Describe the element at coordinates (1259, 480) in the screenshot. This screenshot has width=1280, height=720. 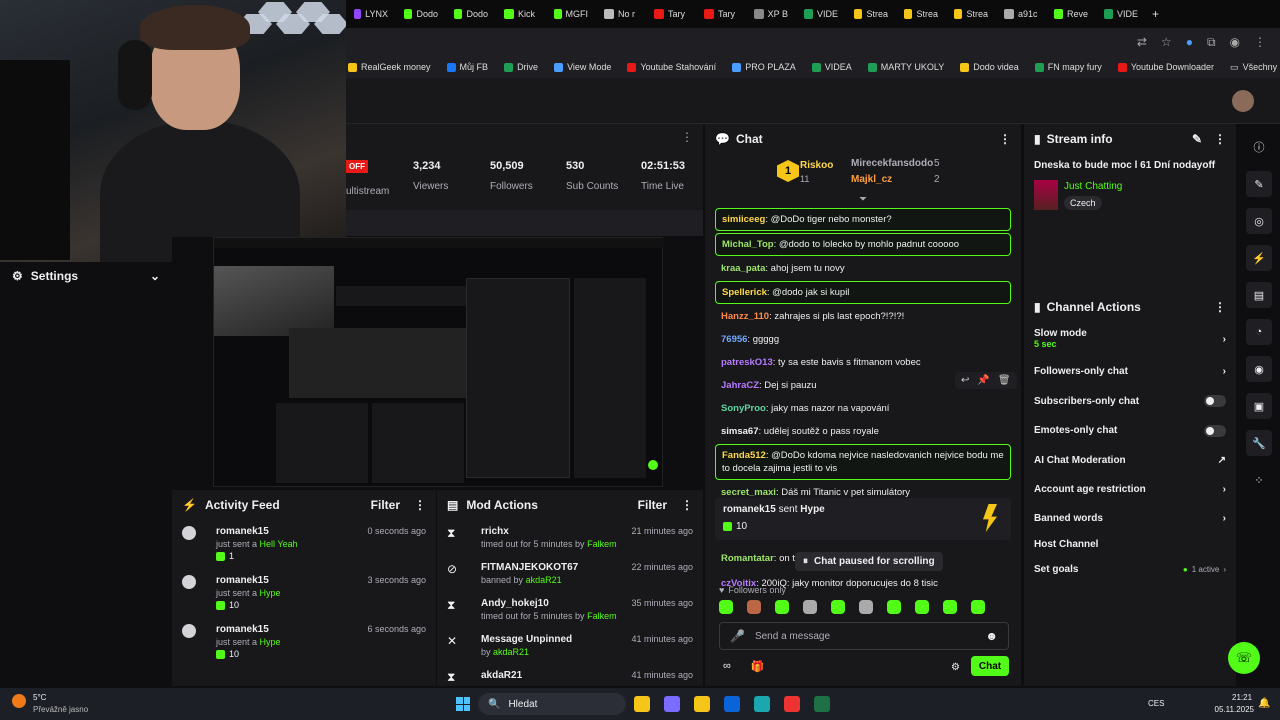
I see `apps-icon: ⁘` at that location.